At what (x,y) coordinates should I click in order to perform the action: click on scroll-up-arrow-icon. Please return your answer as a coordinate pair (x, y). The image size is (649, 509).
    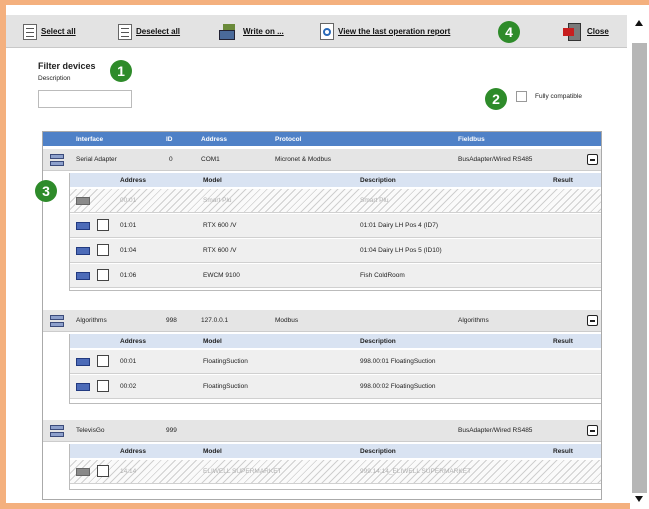
    Looking at the image, I should click on (639, 23).